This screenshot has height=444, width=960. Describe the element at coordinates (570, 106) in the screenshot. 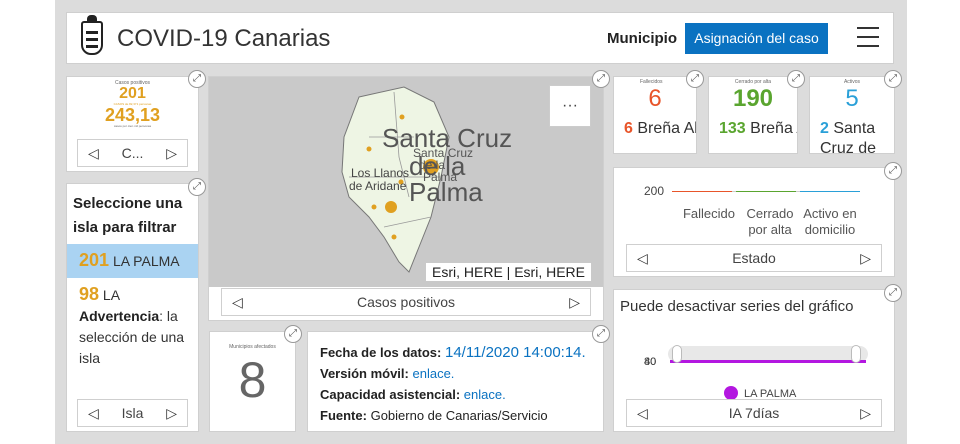

I see `map-more-button: ···` at that location.